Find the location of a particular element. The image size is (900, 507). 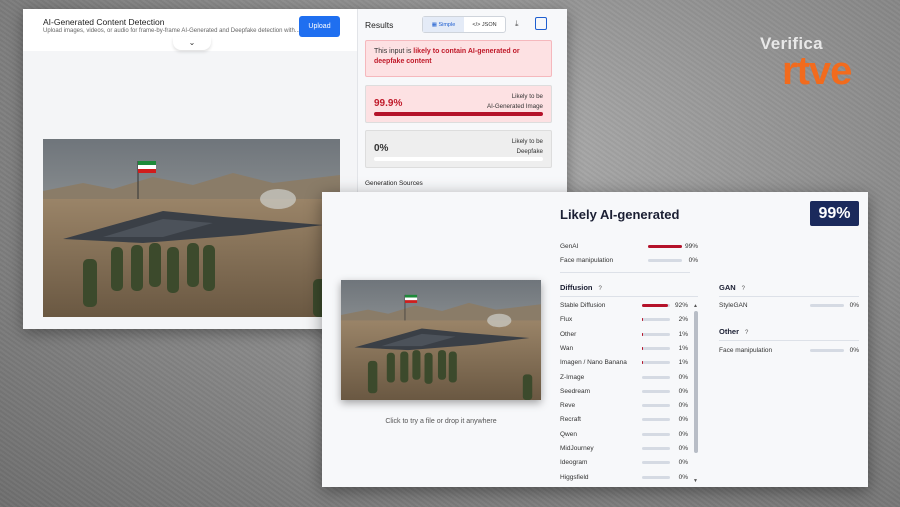

score-row: StyleGAN 0% is located at coordinates (789, 306).